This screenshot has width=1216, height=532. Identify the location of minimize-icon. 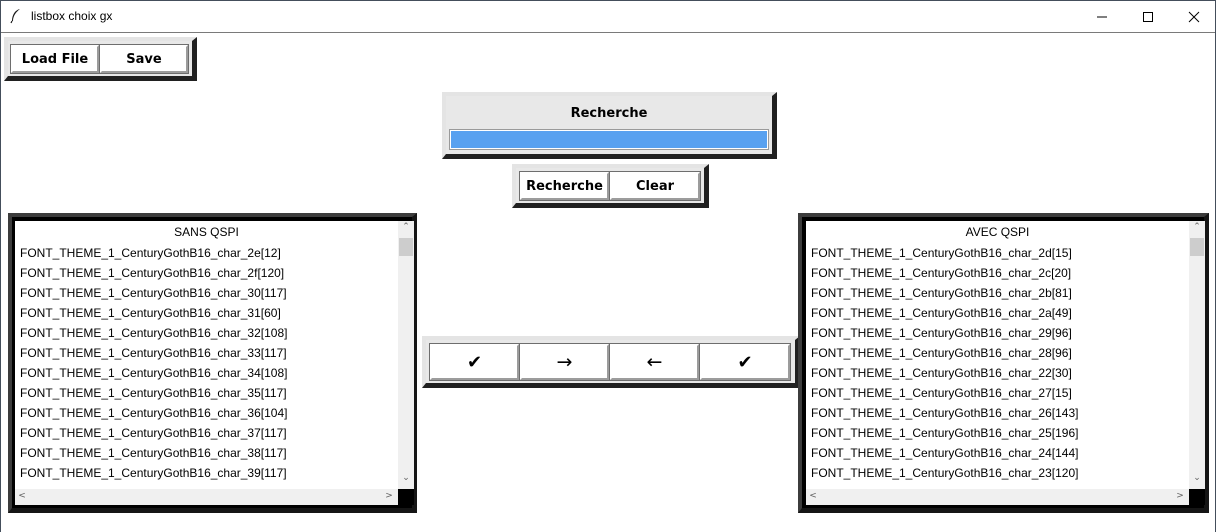
(1102, 17).